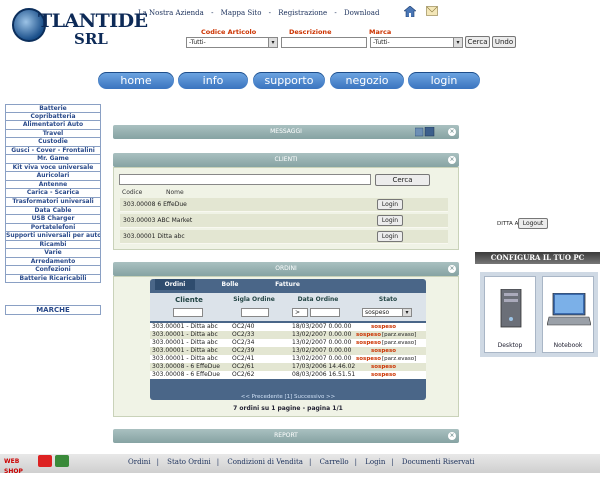 The height and width of the screenshot is (477, 600). Describe the element at coordinates (188, 312) in the screenshot. I see `cliente-filter-input` at that location.